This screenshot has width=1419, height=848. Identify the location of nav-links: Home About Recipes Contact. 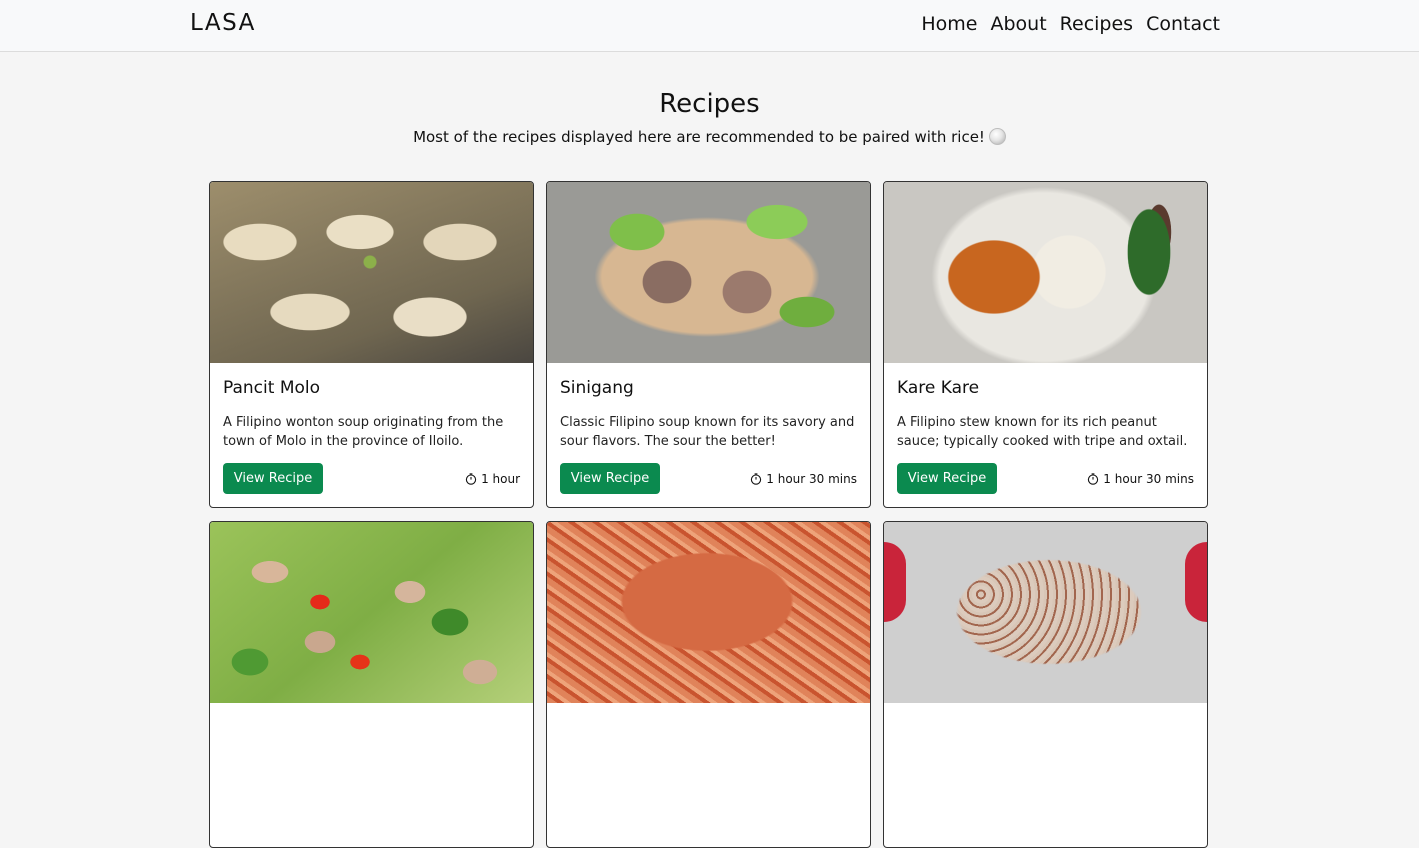
(1070, 24).